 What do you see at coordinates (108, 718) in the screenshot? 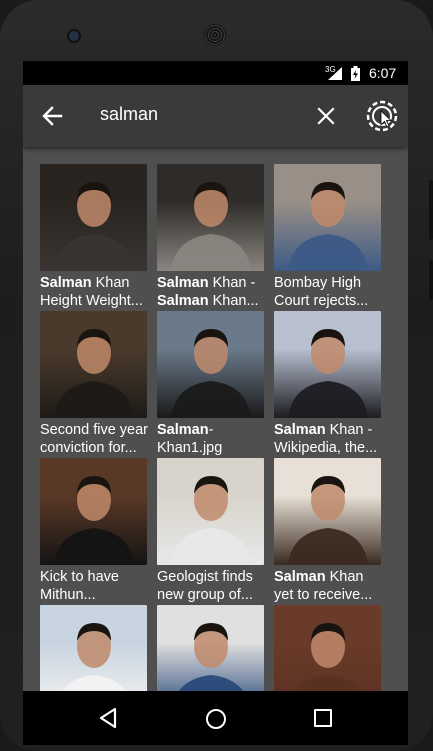
I see `nav-back-icon` at bounding box center [108, 718].